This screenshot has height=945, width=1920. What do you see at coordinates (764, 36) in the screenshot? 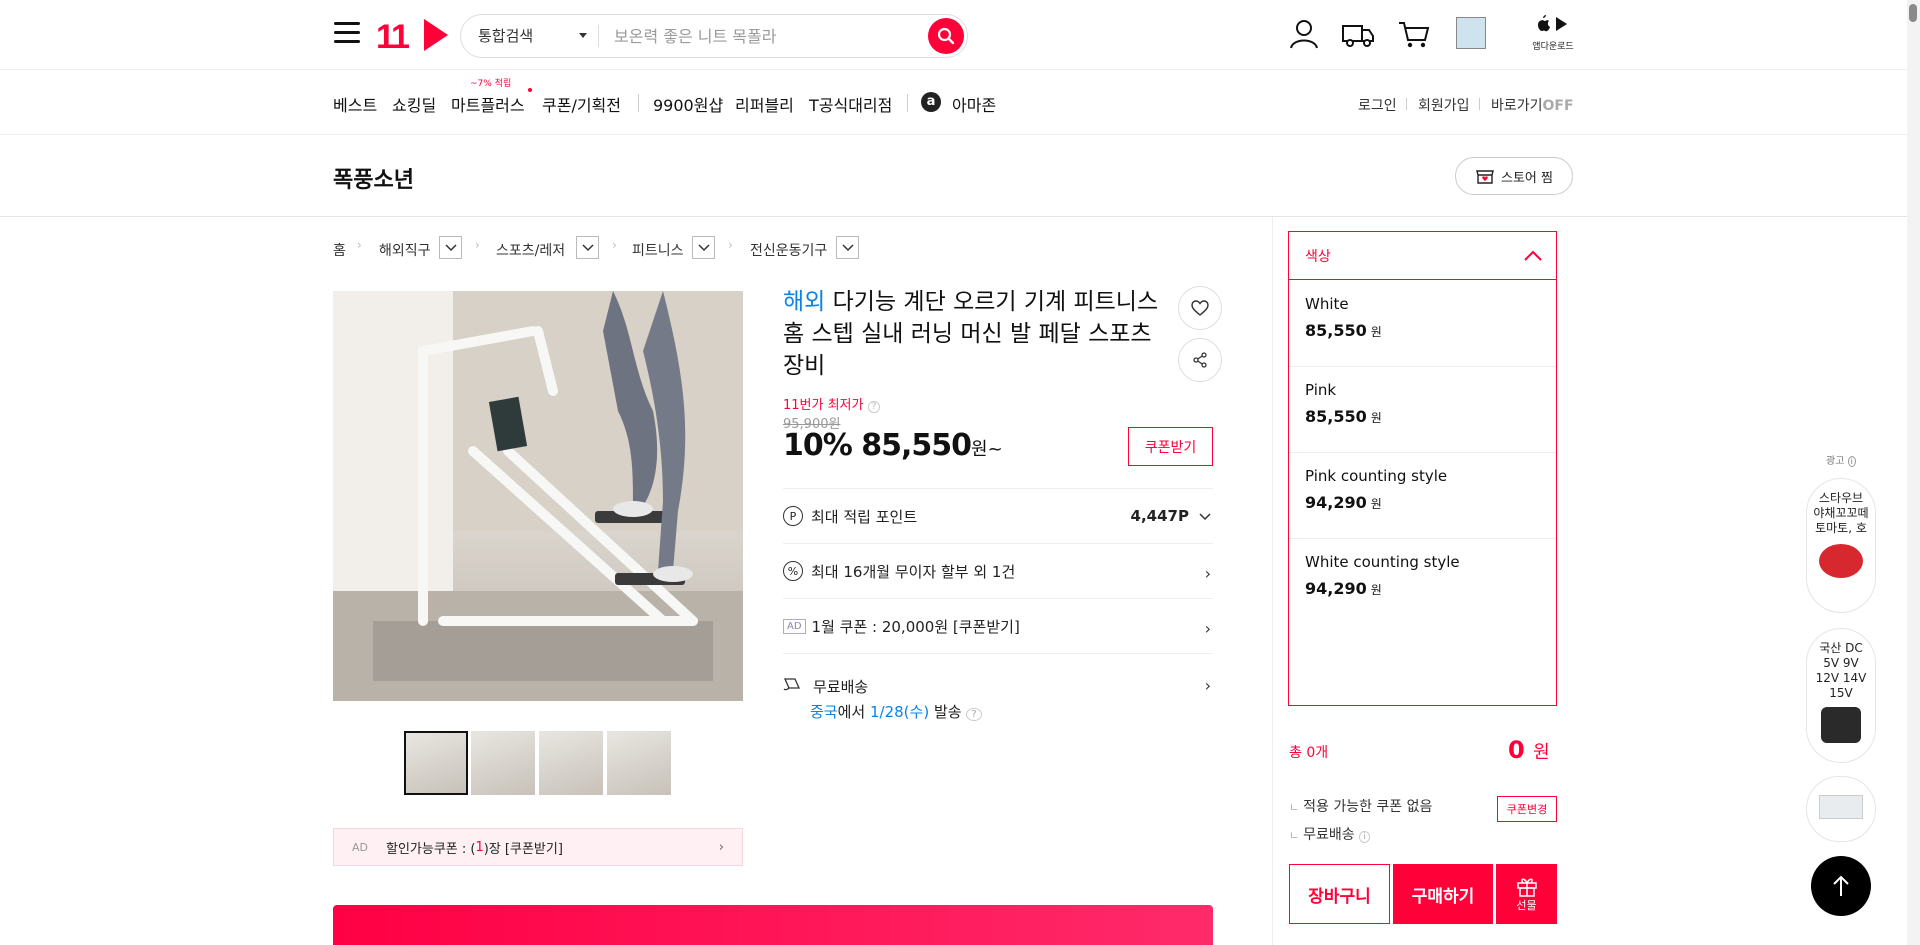
I see `search-input` at bounding box center [764, 36].